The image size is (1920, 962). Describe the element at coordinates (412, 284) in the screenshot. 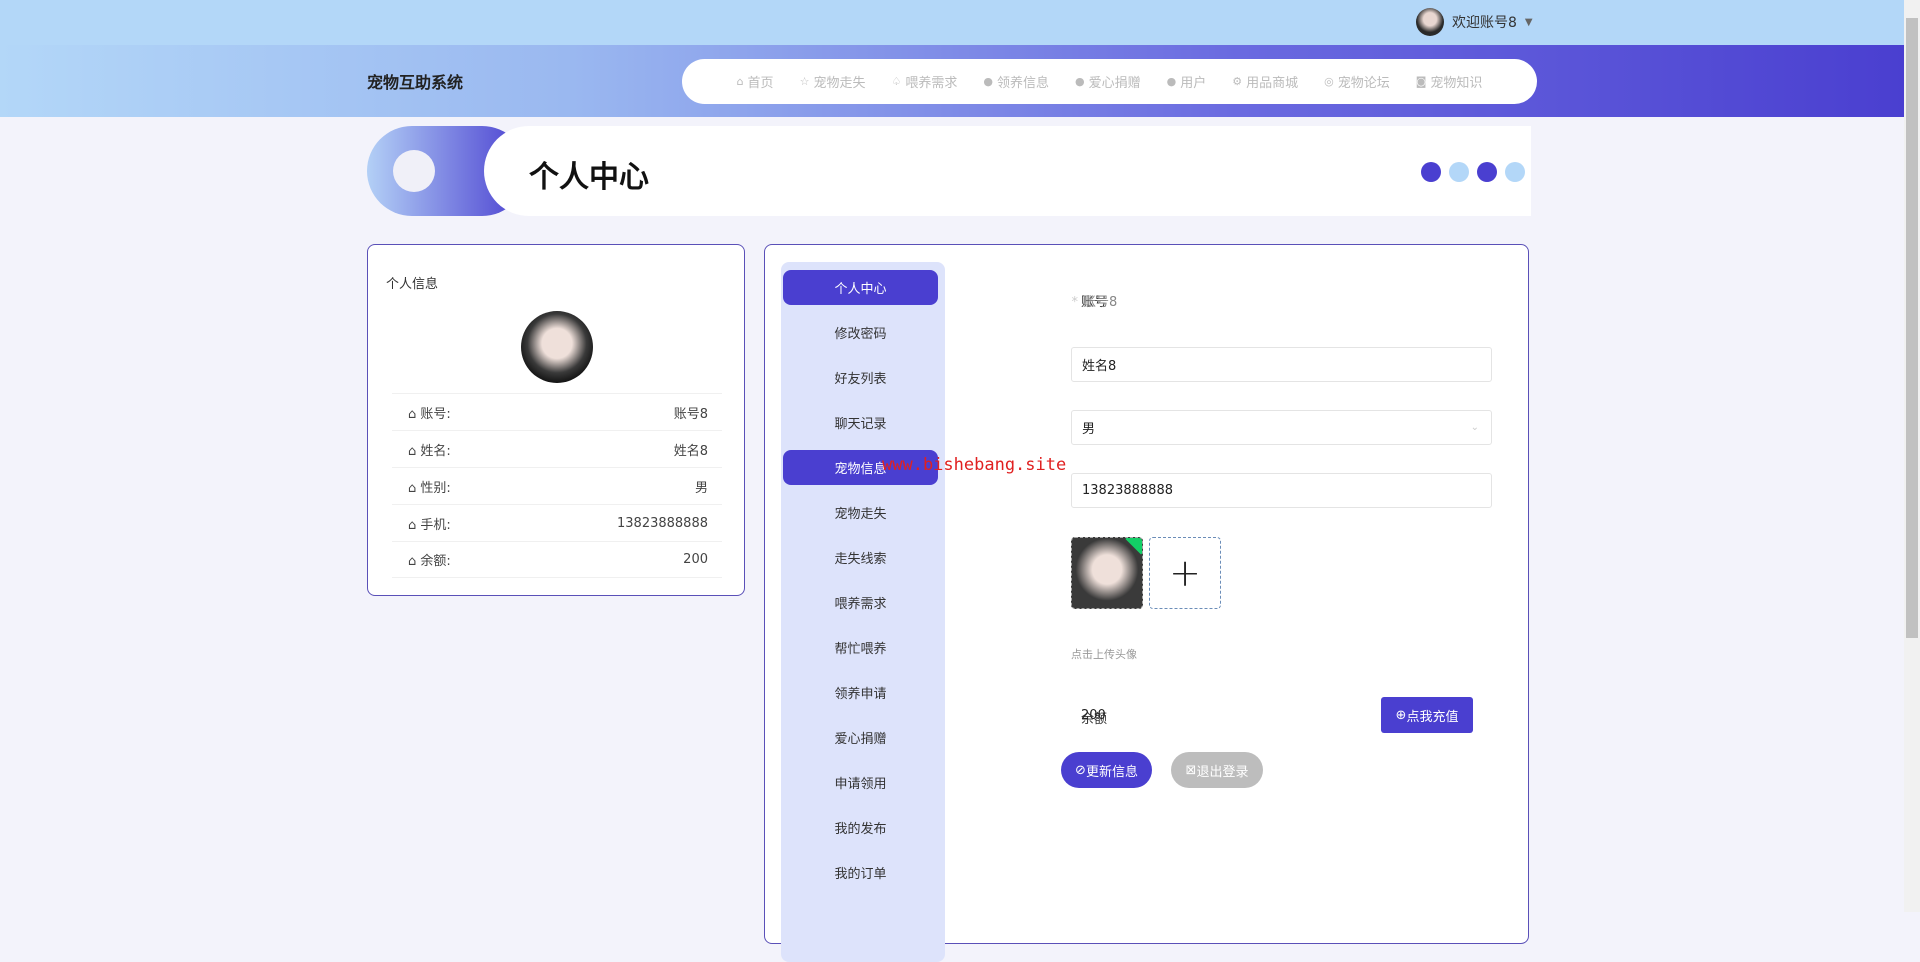

I see `profile-card-title: 个人信息` at that location.